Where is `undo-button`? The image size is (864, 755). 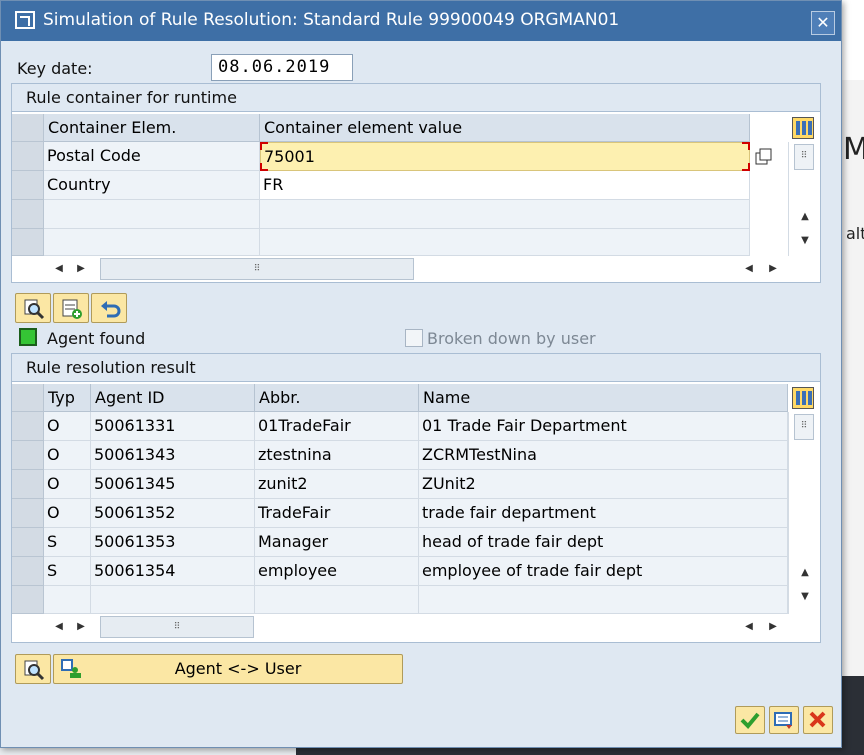 undo-button is located at coordinates (109, 308).